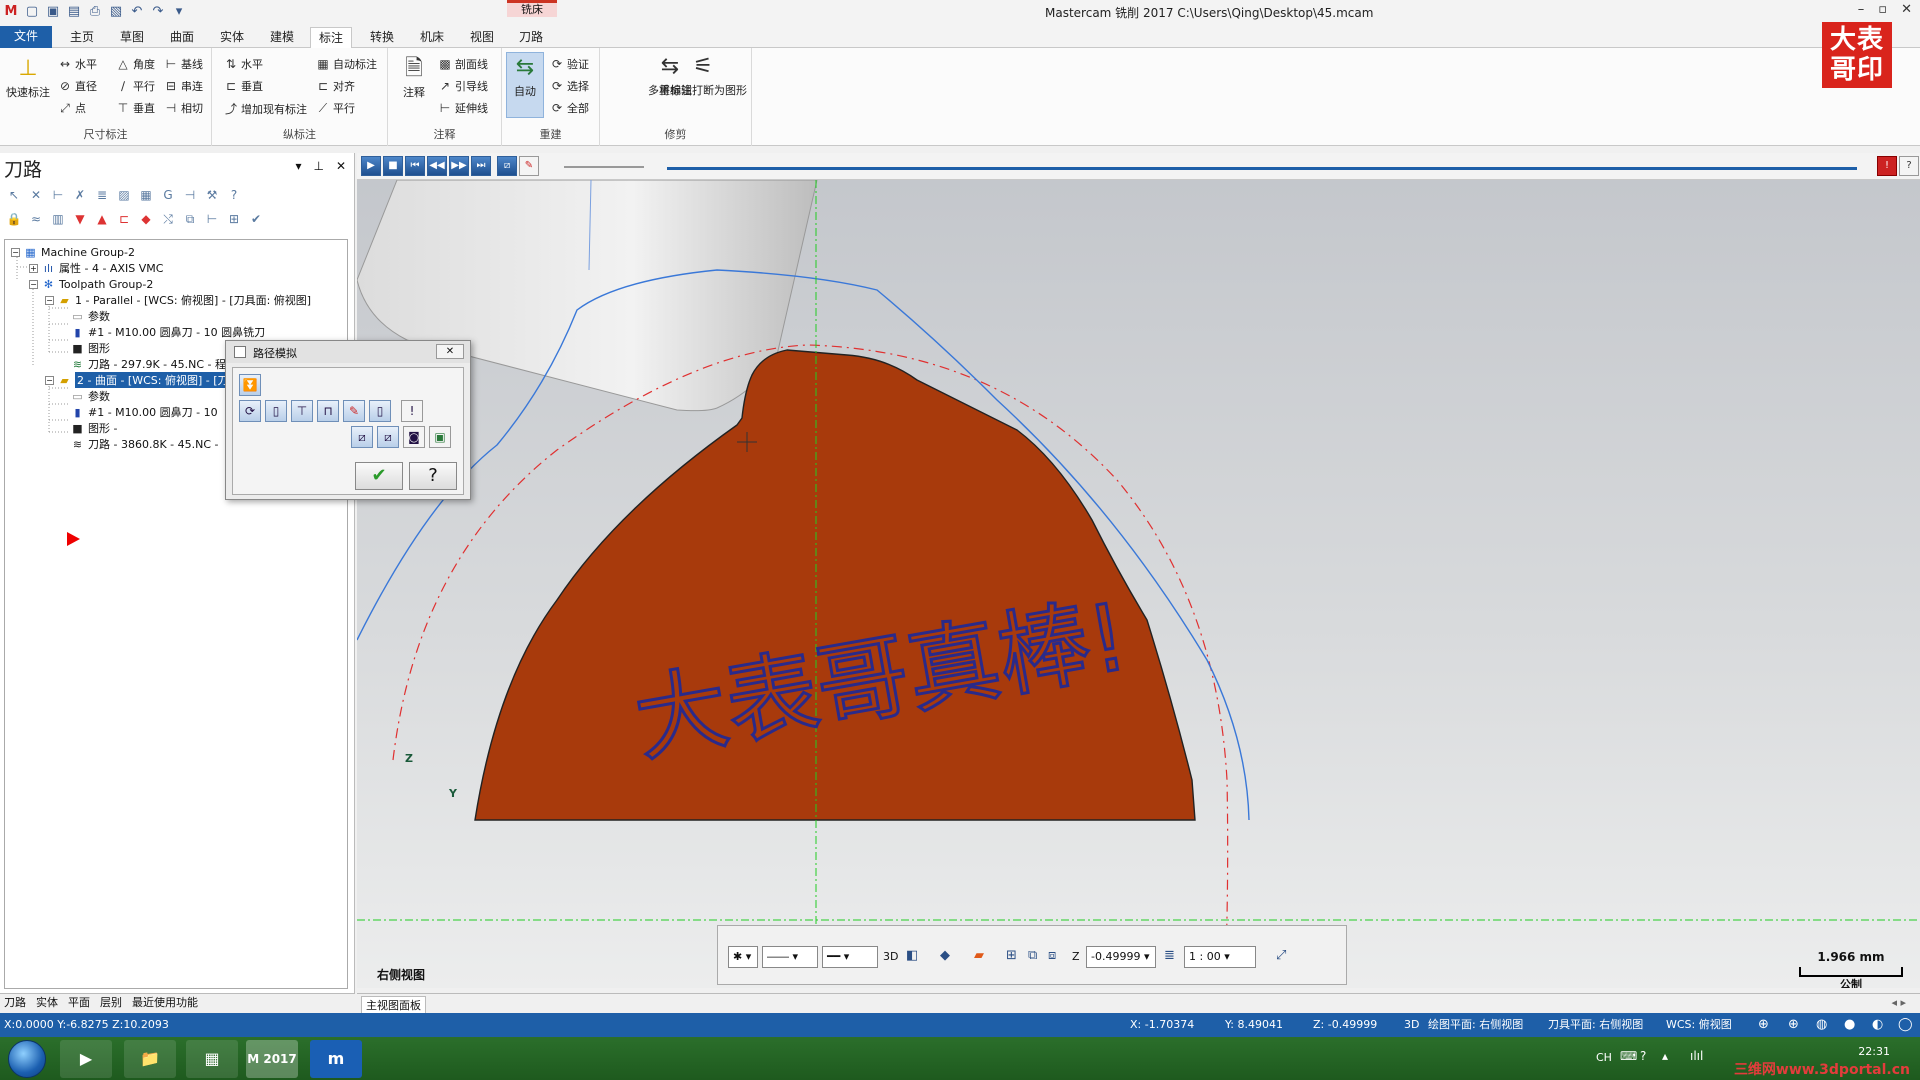  Describe the element at coordinates (412, 411) in the screenshot. I see `info-button: !` at that location.